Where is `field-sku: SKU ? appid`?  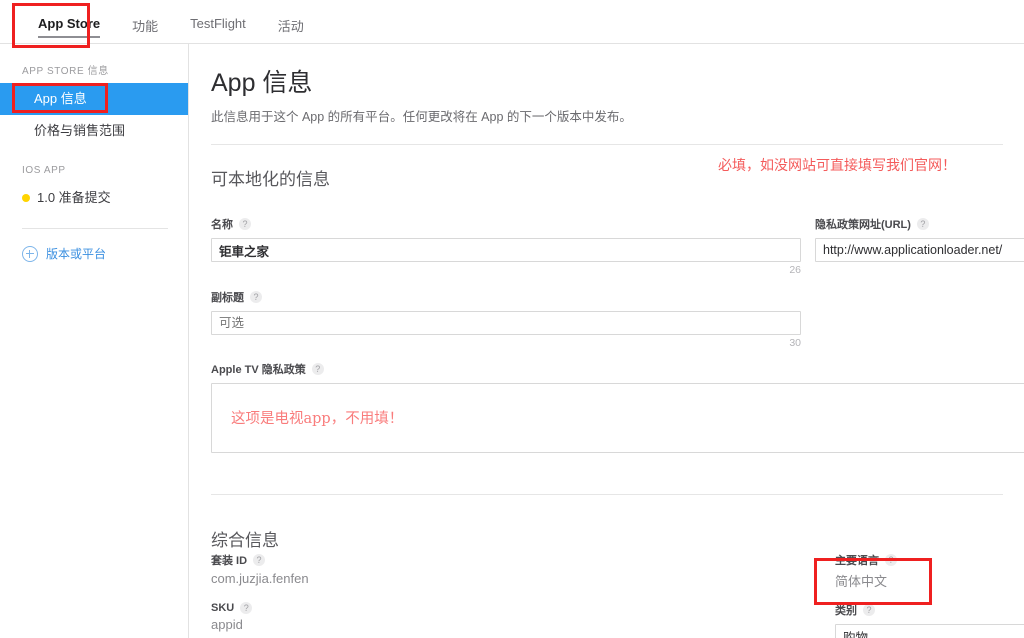
field-sku: SKU ? appid is located at coordinates (232, 617).